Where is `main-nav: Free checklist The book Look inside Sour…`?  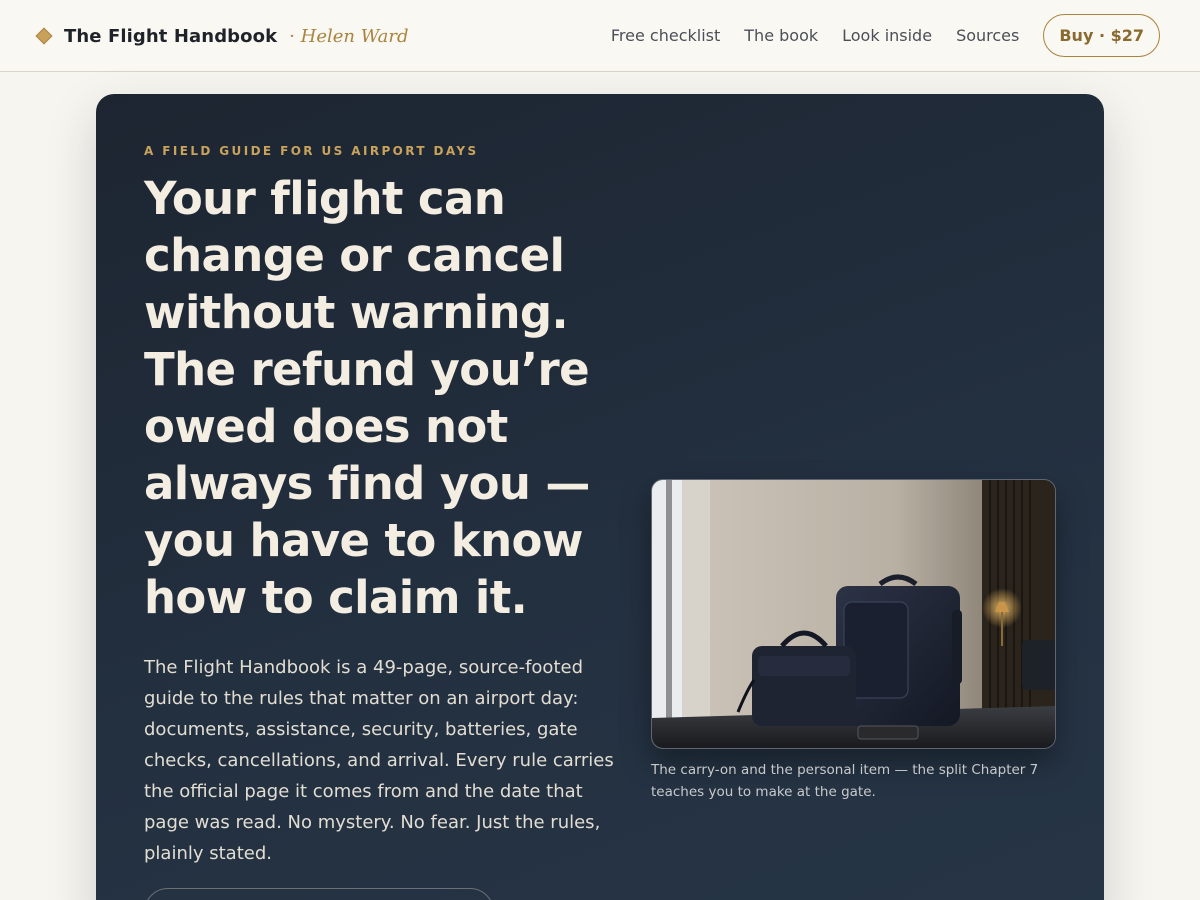 main-nav: Free checklist The book Look inside Sour… is located at coordinates (885, 35).